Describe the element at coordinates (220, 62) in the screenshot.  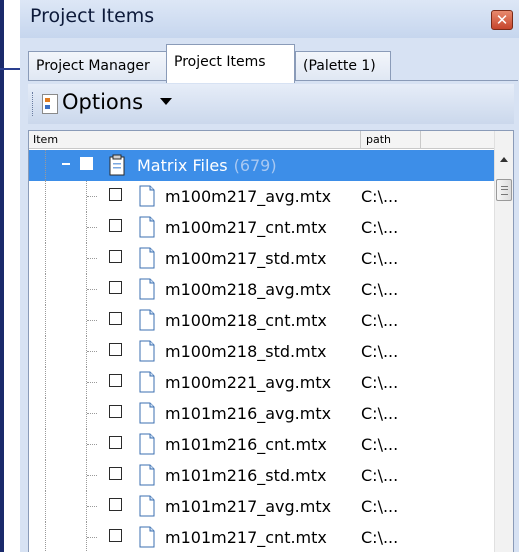
I see `tab-label: Project Items` at that location.